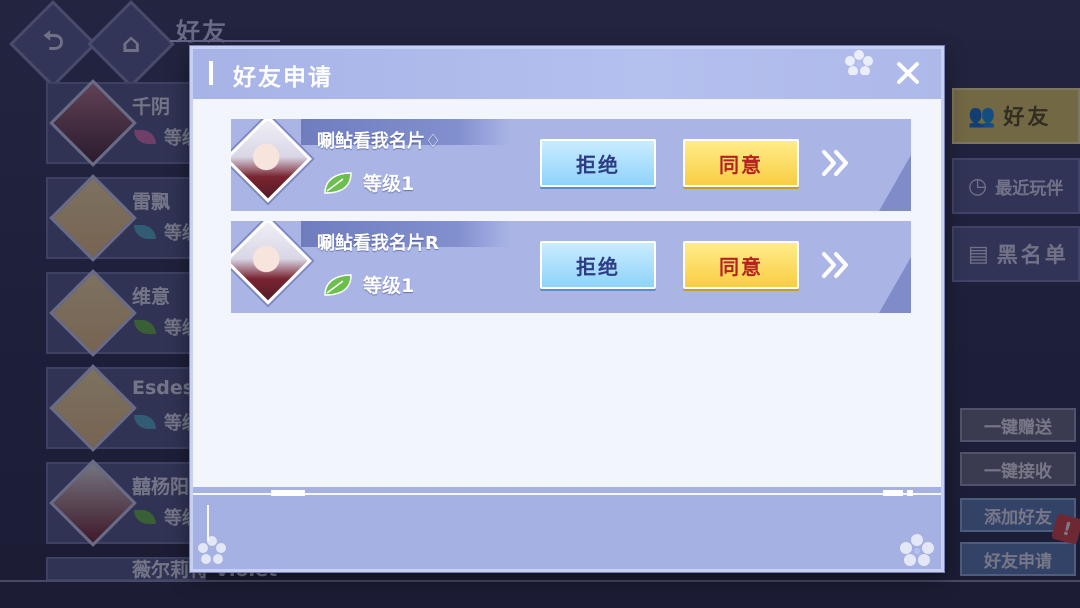 This screenshot has height=608, width=1080. I want to click on title-underline, so click(225, 41).